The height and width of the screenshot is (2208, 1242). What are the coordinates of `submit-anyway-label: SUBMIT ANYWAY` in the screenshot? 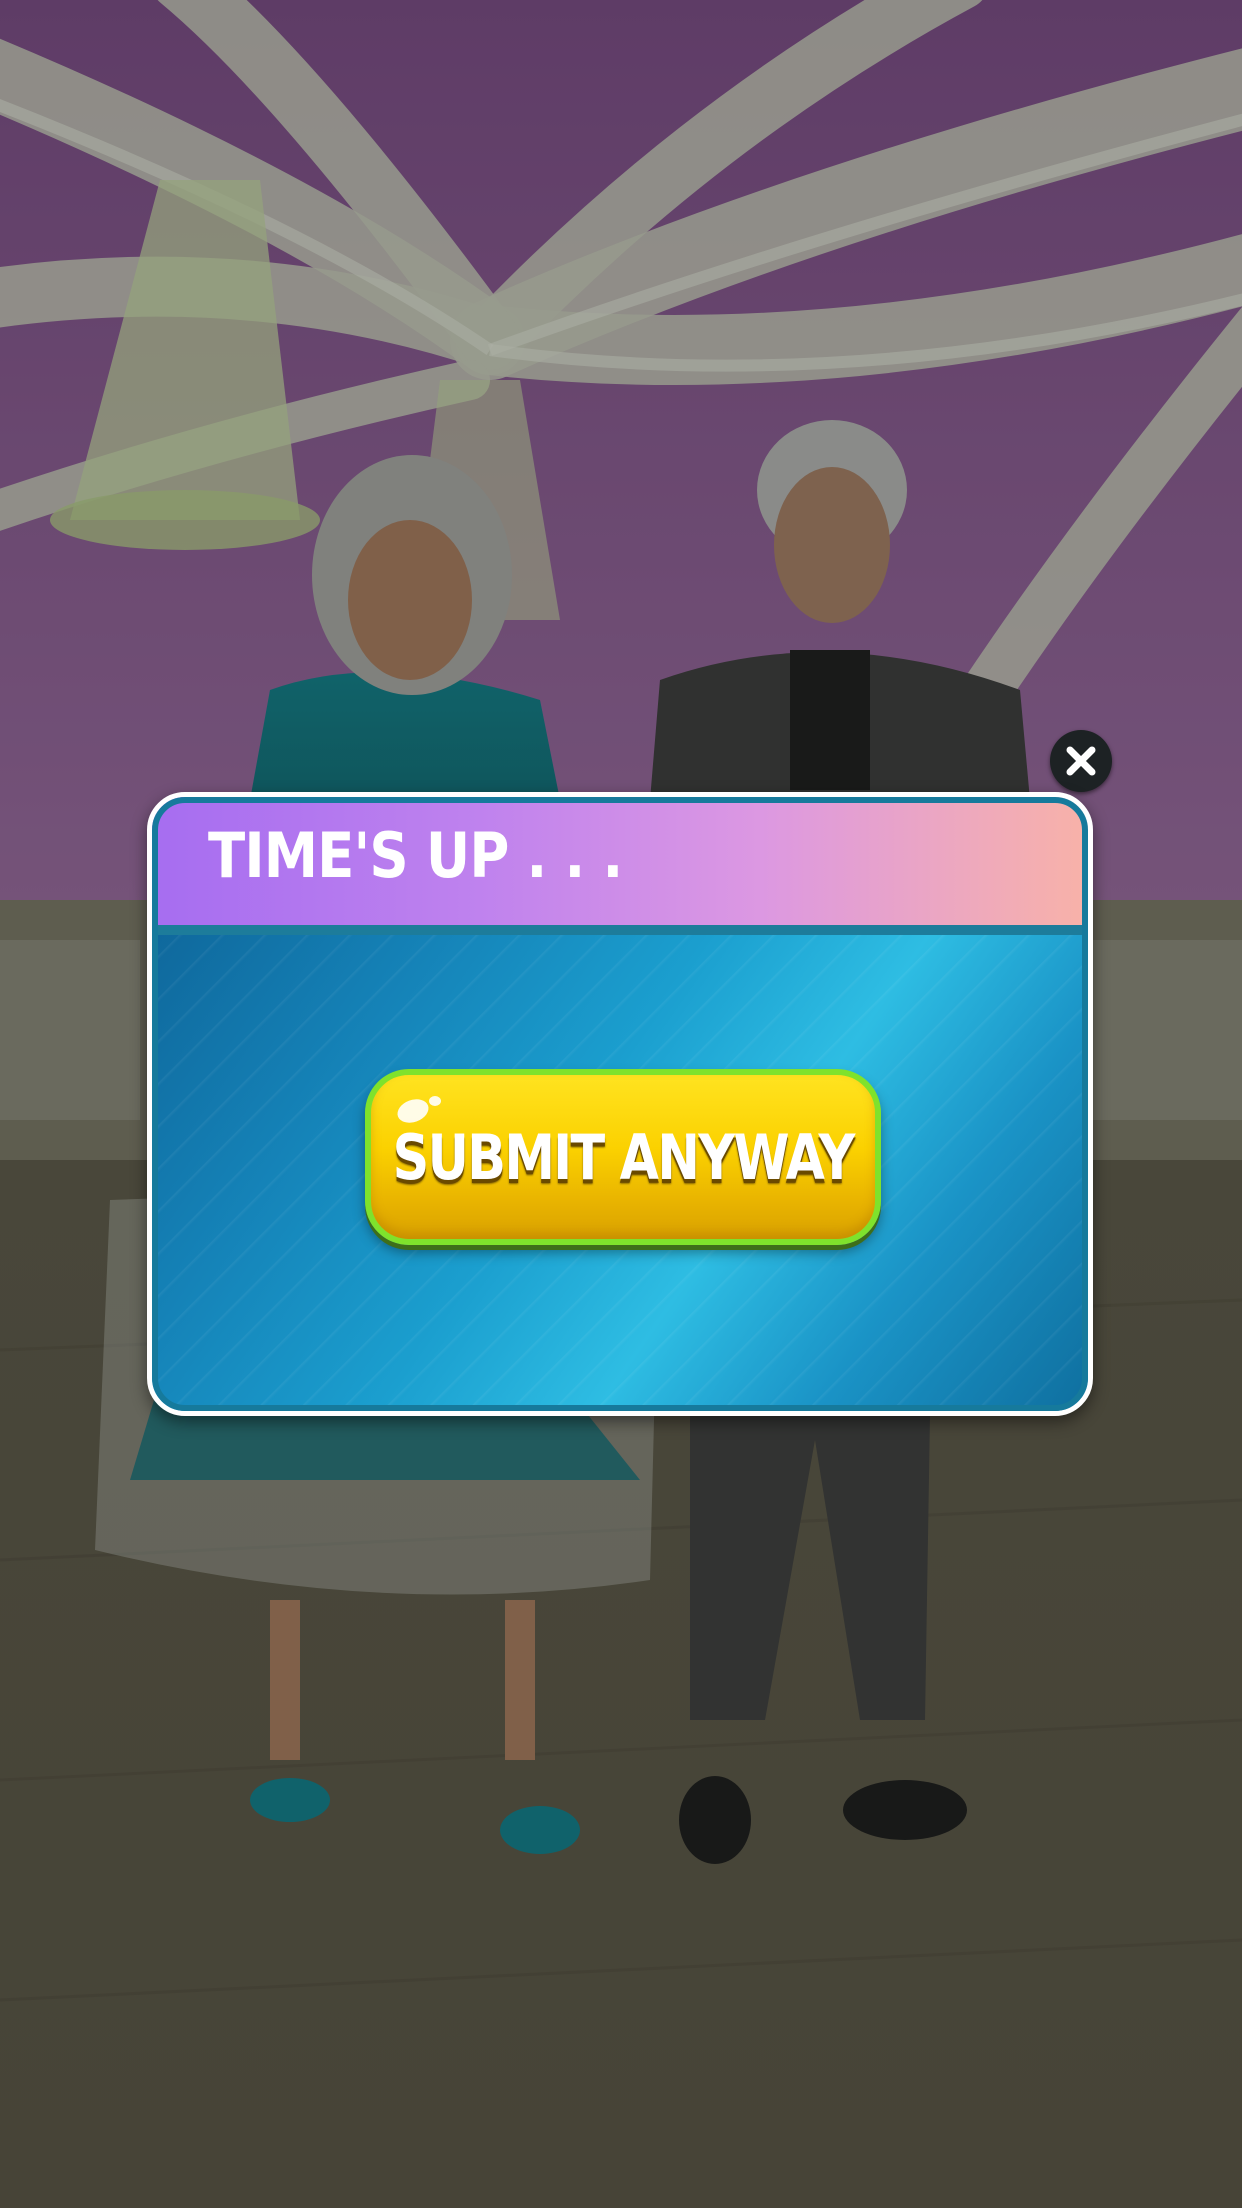 It's located at (623, 1157).